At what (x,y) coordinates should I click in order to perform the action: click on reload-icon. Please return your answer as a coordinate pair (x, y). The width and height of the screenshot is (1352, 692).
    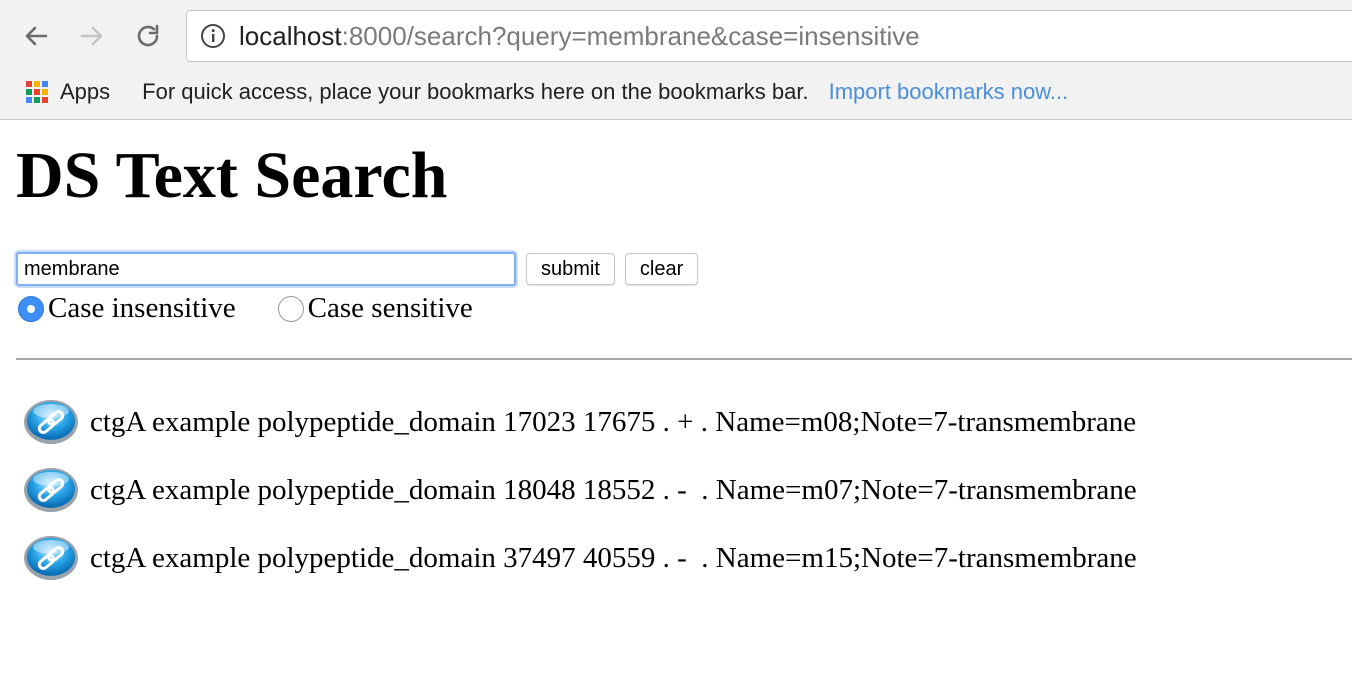
    Looking at the image, I should click on (148, 35).